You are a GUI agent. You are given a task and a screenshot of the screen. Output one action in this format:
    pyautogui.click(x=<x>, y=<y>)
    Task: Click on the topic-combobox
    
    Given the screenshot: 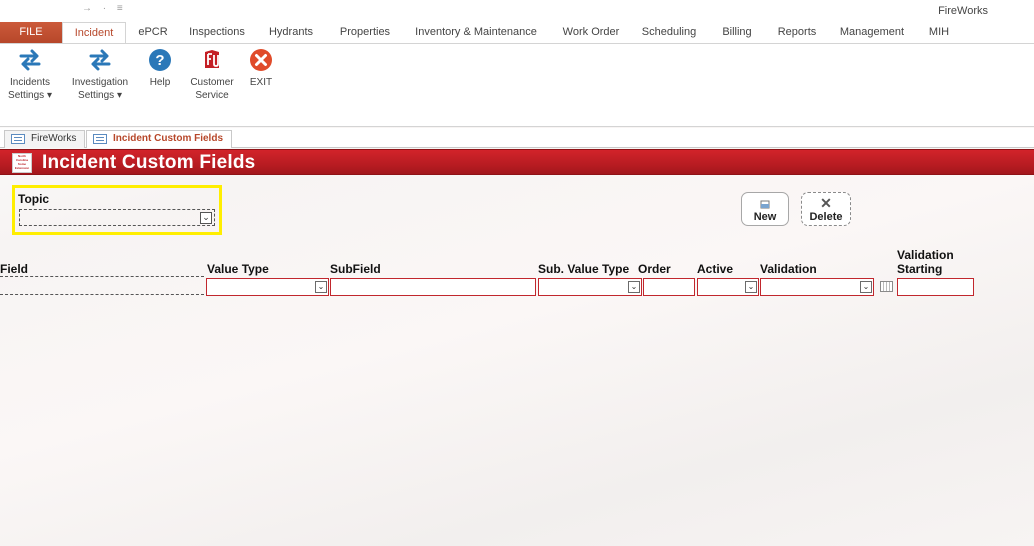 What is the action you would take?
    pyautogui.click(x=117, y=217)
    